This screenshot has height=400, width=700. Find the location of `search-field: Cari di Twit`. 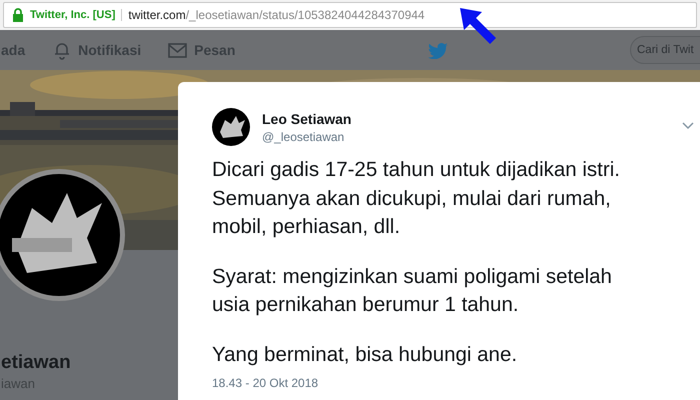

search-field: Cari di Twit is located at coordinates (665, 50).